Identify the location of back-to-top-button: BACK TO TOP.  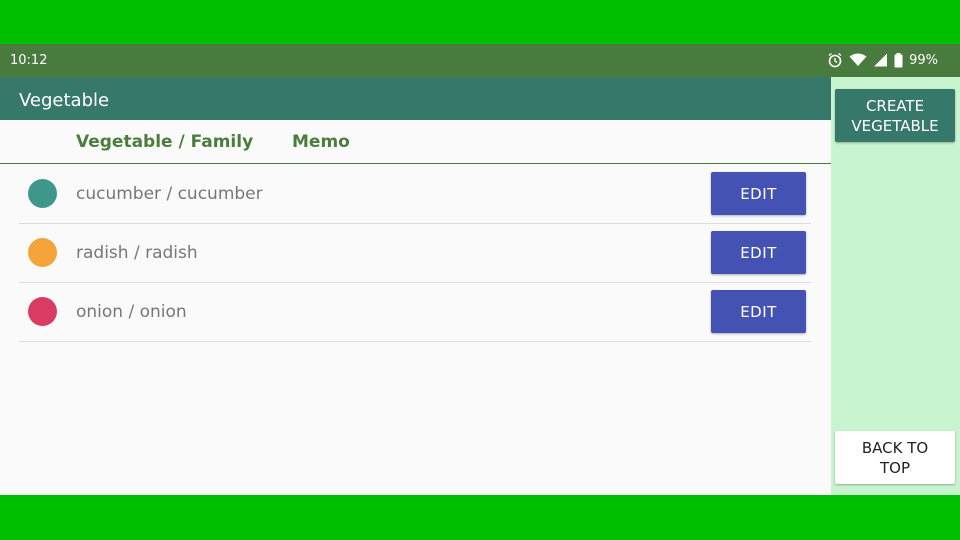
(895, 457).